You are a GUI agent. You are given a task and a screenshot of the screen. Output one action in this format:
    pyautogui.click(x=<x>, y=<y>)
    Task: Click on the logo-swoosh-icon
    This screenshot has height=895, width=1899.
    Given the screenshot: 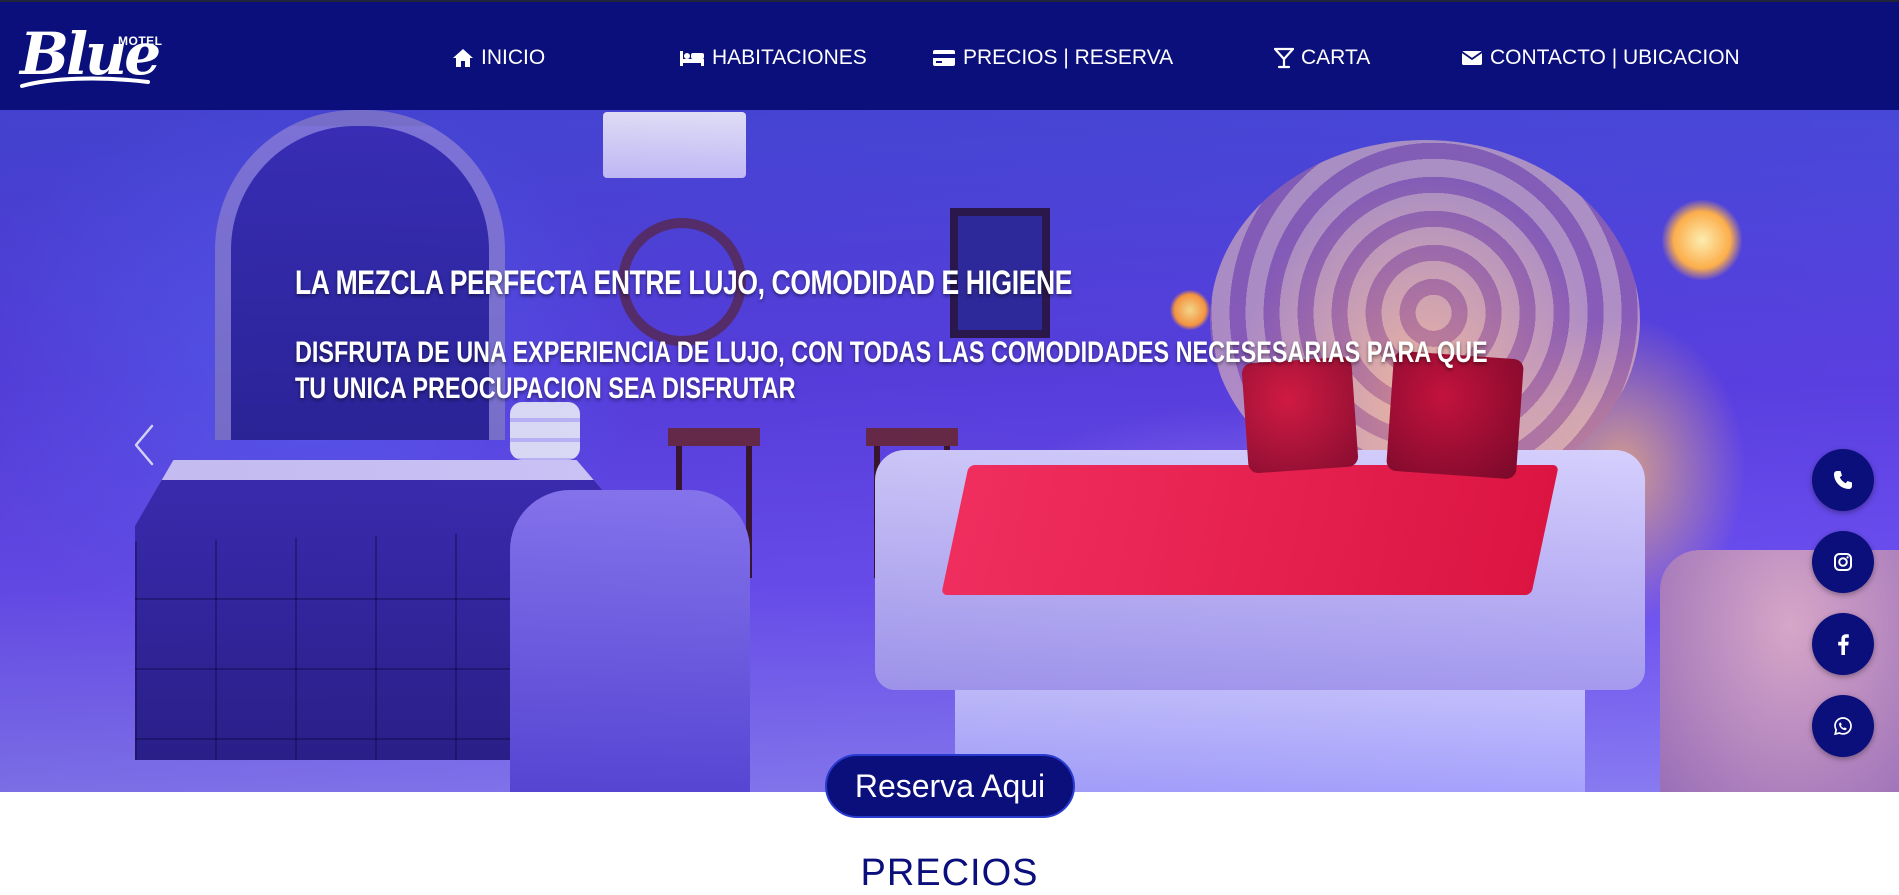 What is the action you would take?
    pyautogui.click(x=85, y=82)
    